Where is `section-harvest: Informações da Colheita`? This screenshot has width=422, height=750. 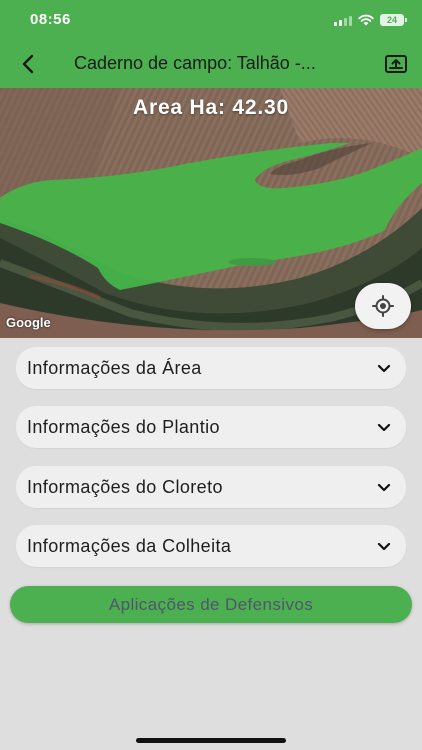 section-harvest: Informações da Colheita is located at coordinates (211, 546).